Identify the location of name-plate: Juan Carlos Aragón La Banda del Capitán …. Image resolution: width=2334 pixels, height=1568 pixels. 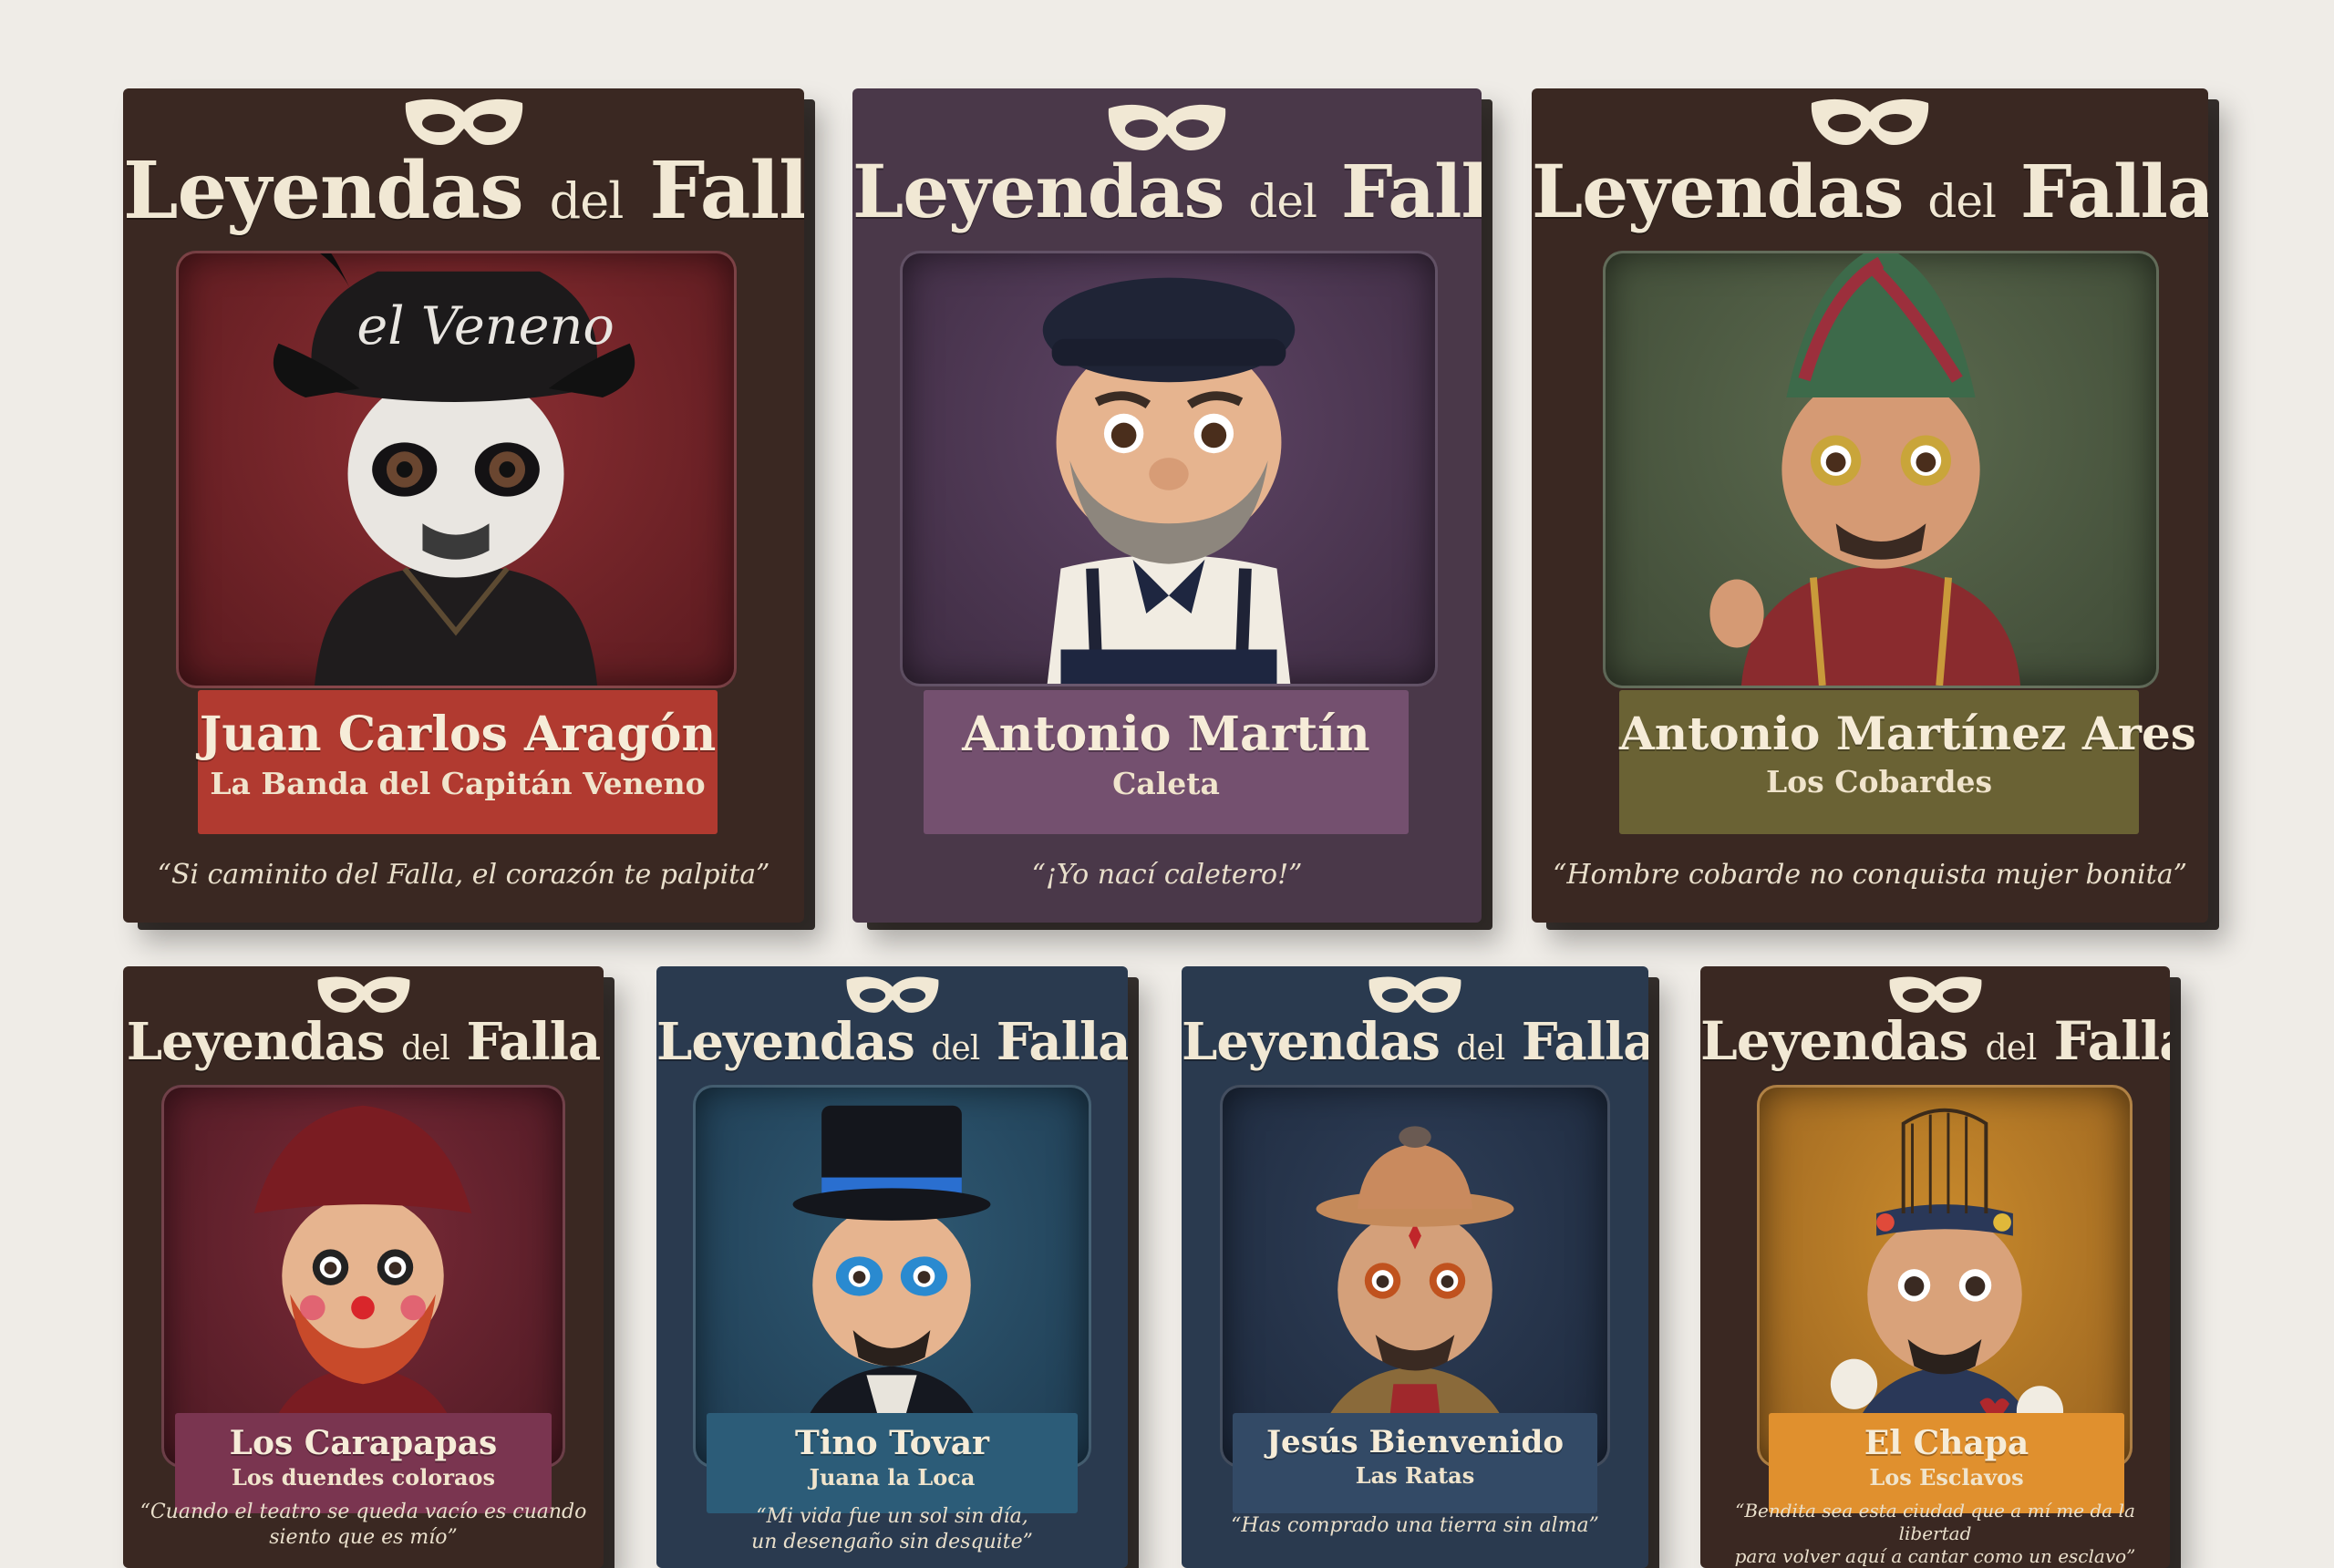
(458, 762).